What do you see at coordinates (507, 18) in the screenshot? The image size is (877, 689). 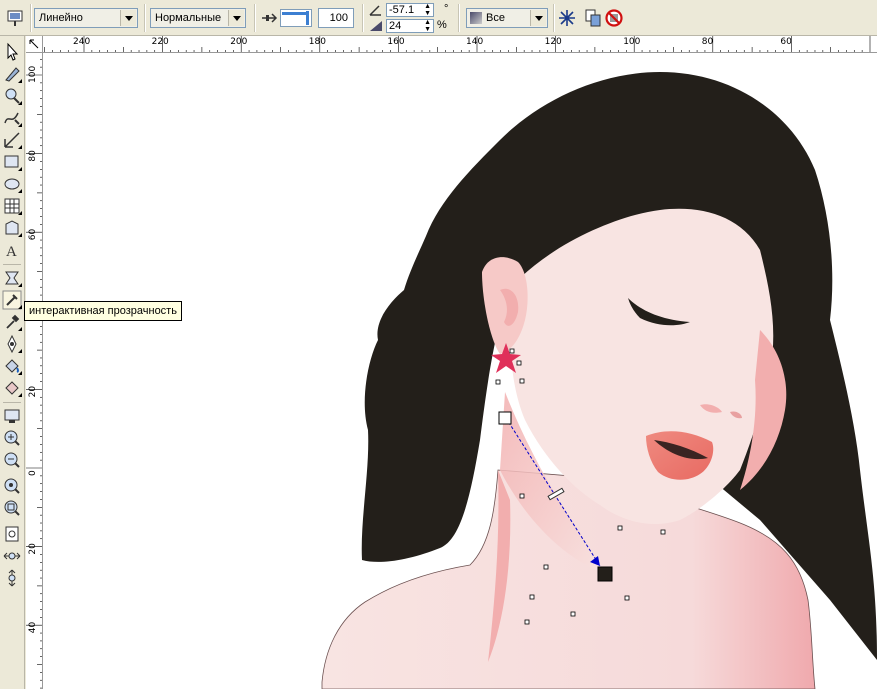 I see `target-combo: Все` at bounding box center [507, 18].